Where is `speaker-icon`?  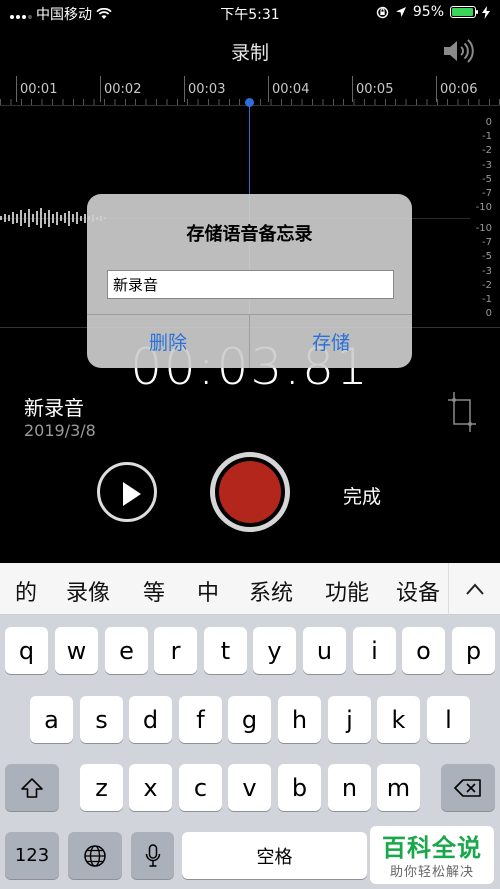 speaker-icon is located at coordinates (459, 51).